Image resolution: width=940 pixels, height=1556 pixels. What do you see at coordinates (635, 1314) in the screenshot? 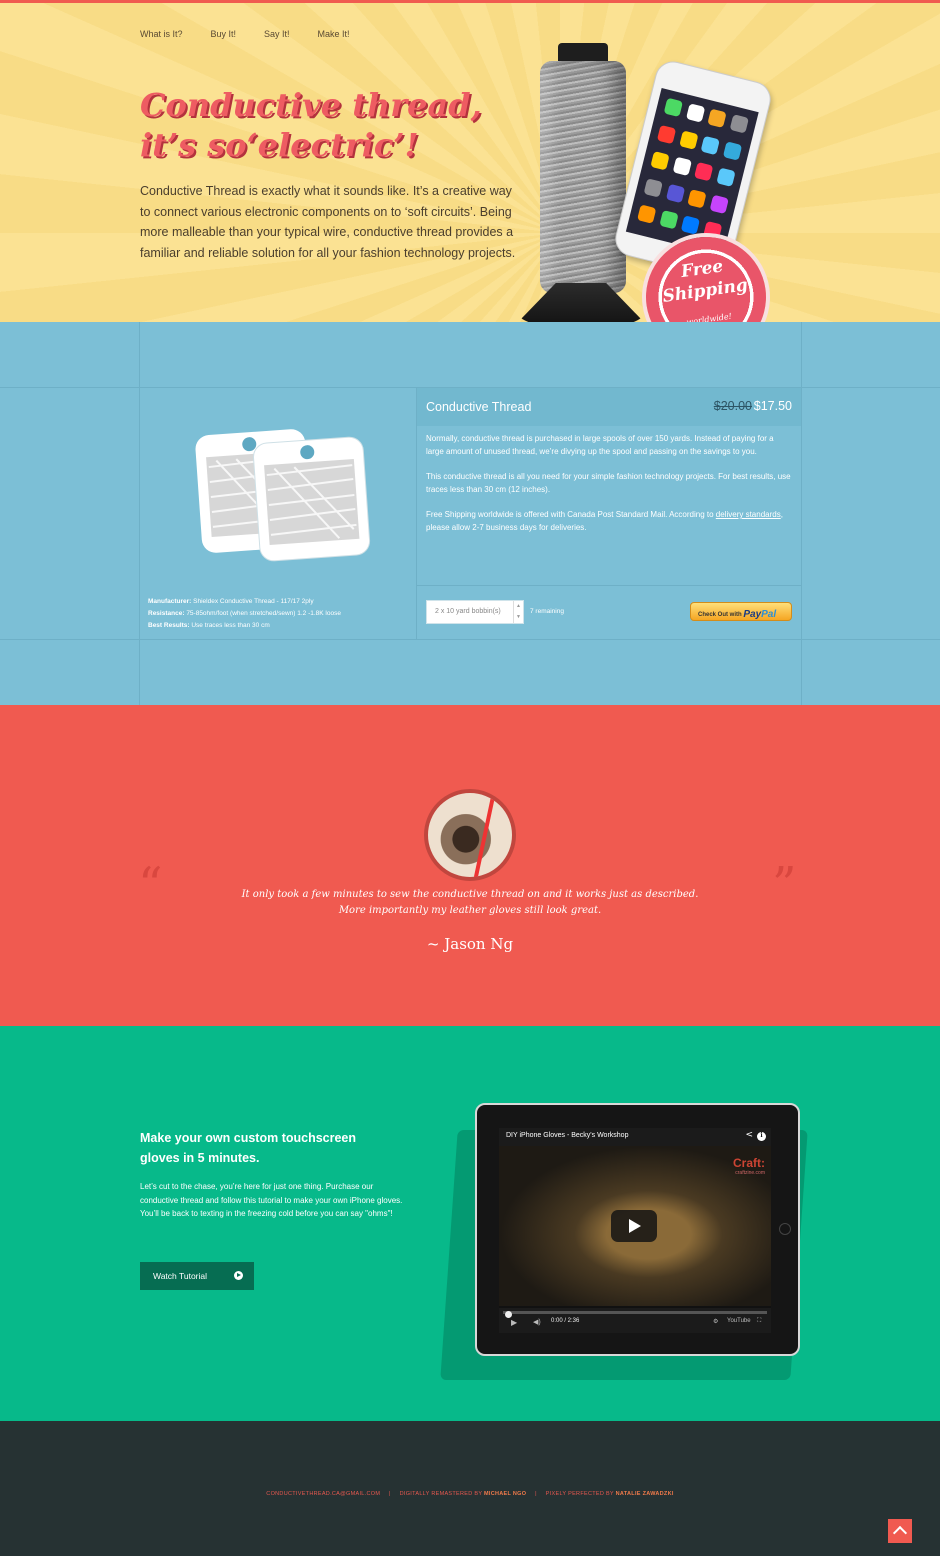
I see `video-progress` at bounding box center [635, 1314].